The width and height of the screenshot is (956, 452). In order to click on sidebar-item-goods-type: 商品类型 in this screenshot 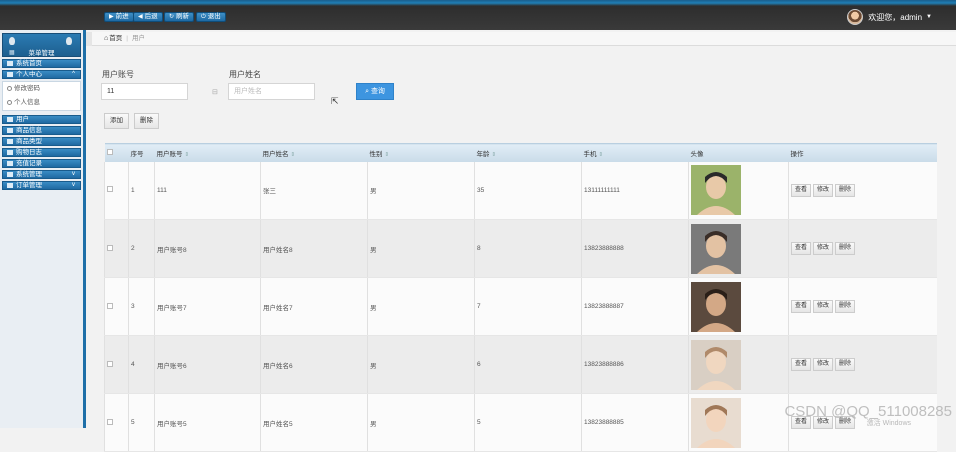, I will do `click(41, 141)`.